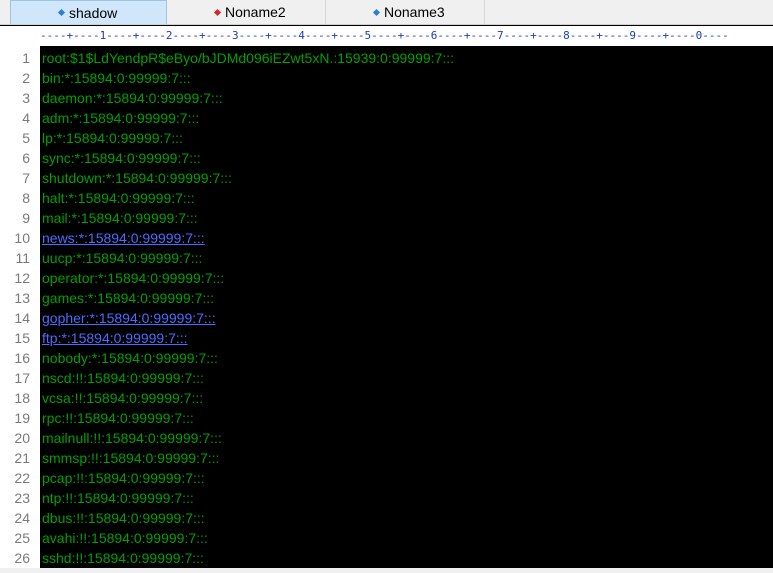  Describe the element at coordinates (118, 418) in the screenshot. I see `code-line: rpc:!!:15894:0:99999:7:::` at that location.